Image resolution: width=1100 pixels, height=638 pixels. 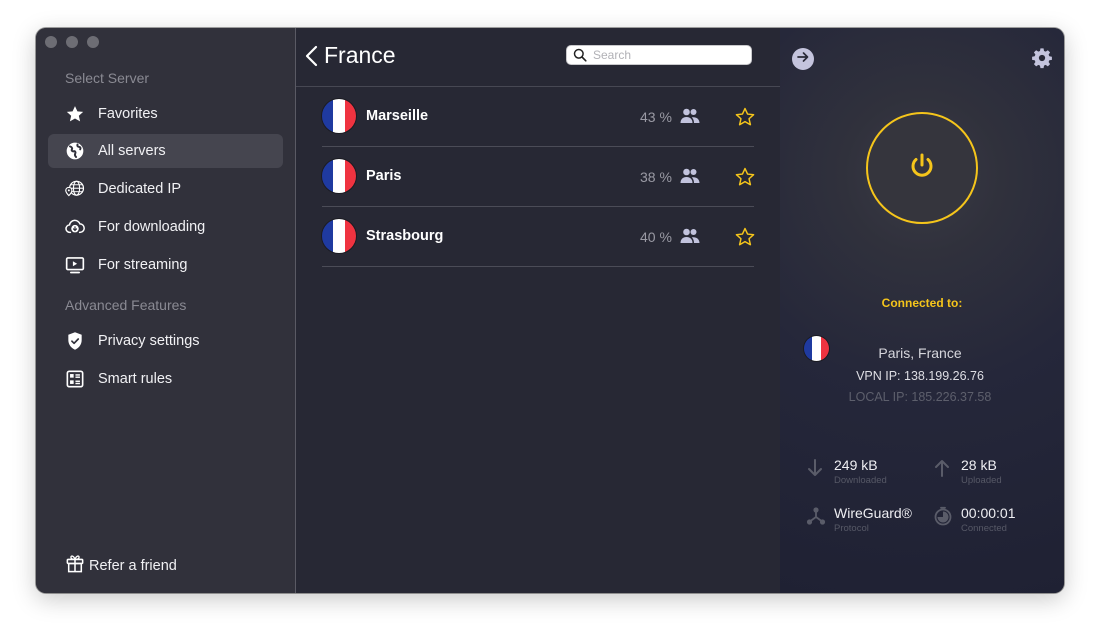 What do you see at coordinates (75, 341) in the screenshot?
I see `shield-check-icon` at bounding box center [75, 341].